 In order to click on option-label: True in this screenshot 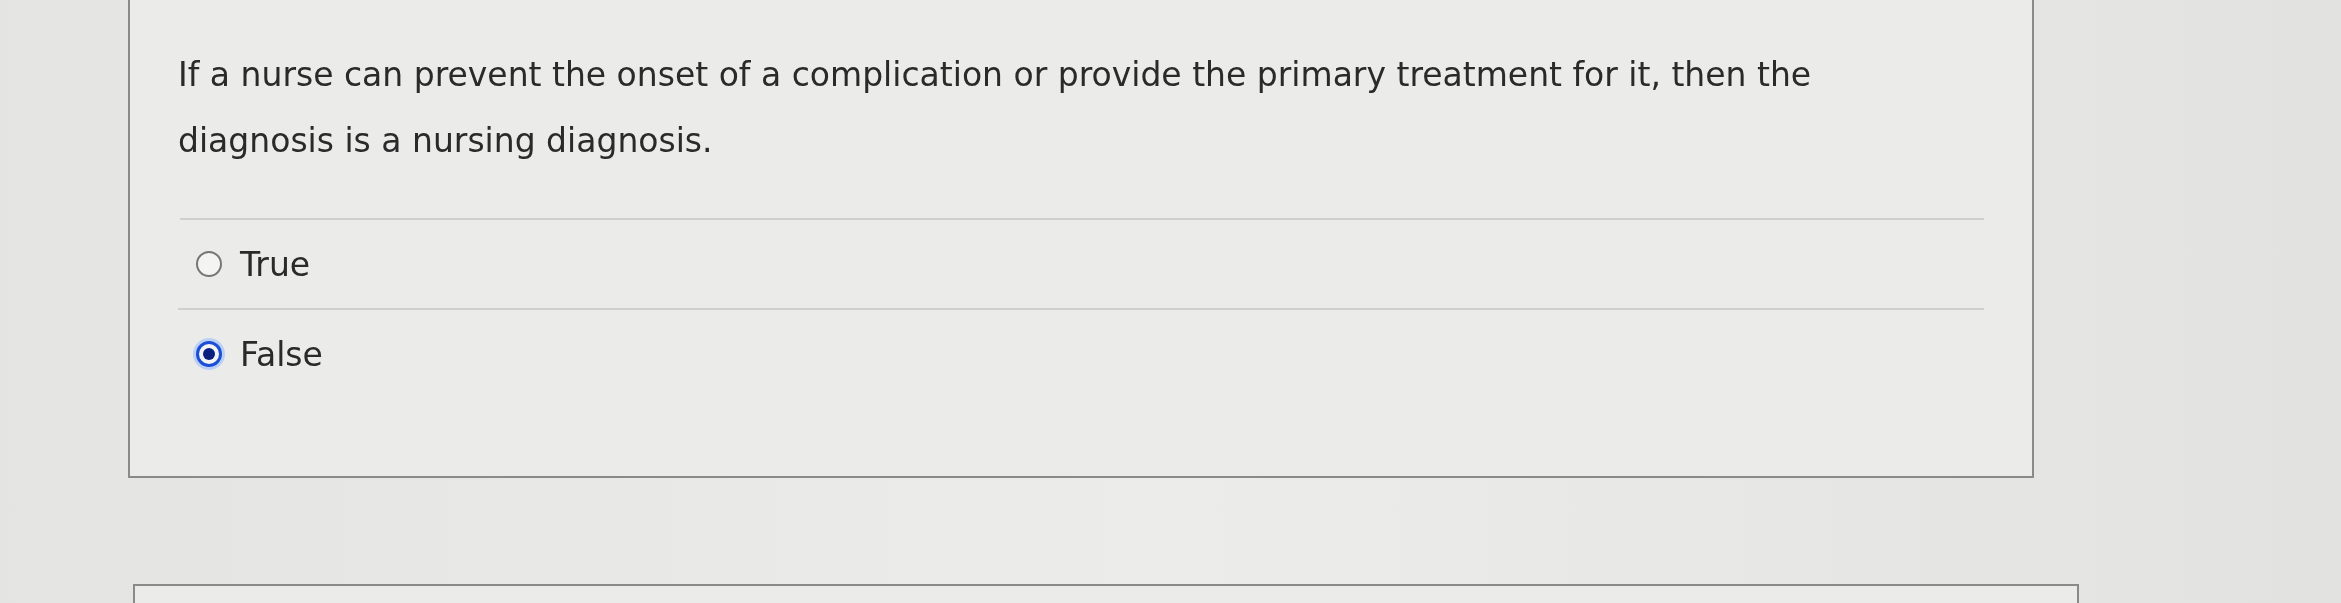, I will do `click(275, 264)`.